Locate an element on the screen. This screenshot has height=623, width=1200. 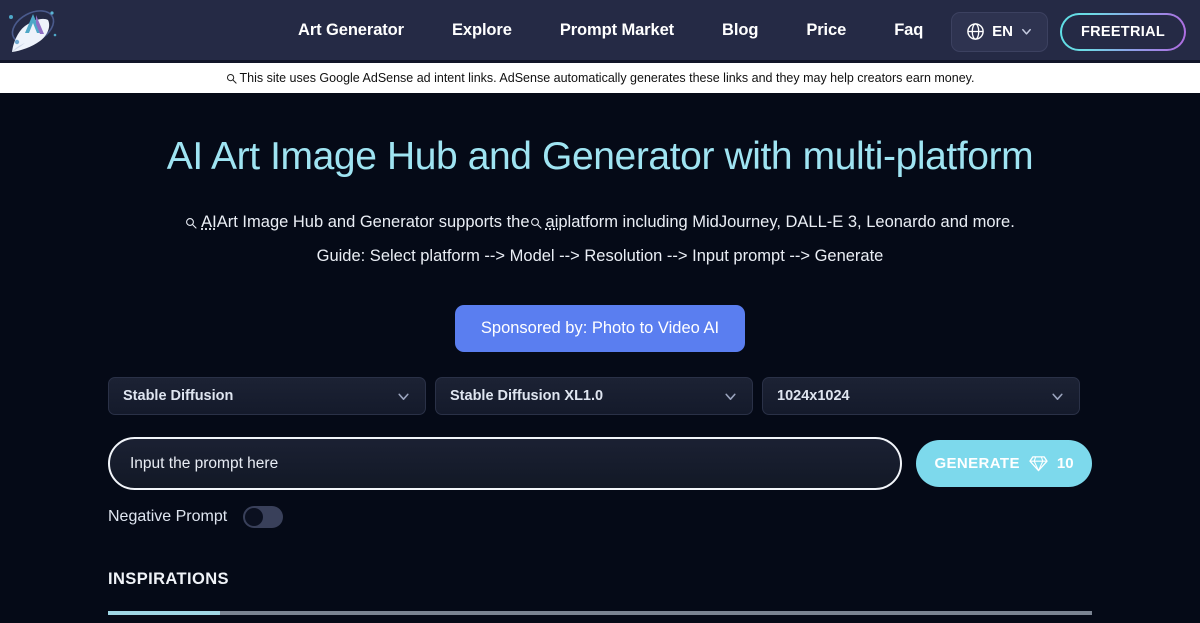
inspirations-active-indicator is located at coordinates (164, 613).